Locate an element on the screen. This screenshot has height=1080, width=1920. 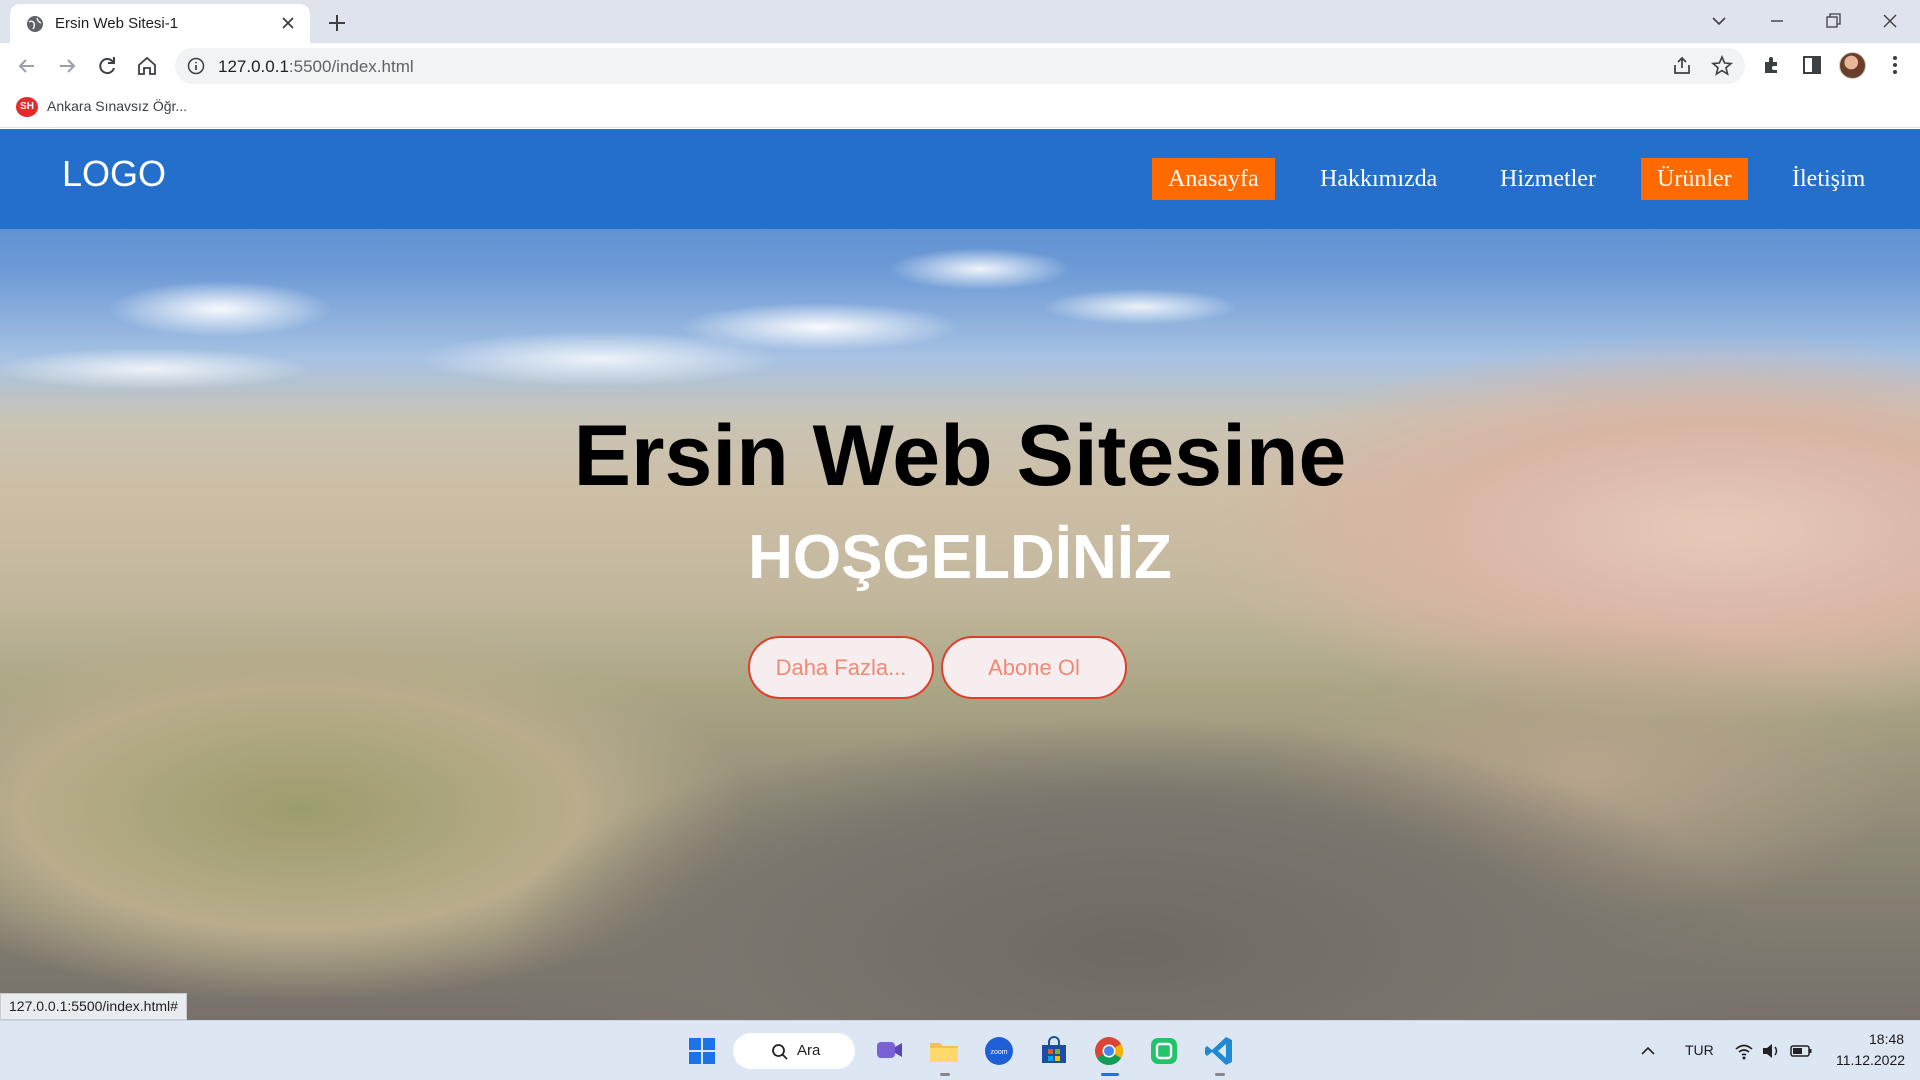
close-window-icon is located at coordinates (1890, 21).